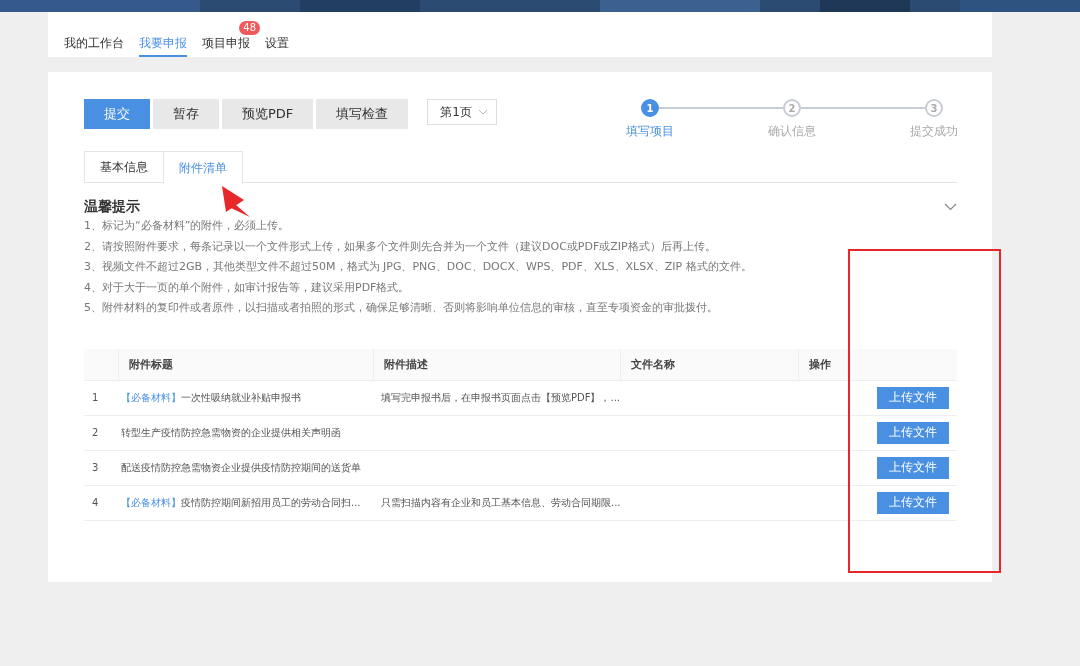 The width and height of the screenshot is (1080, 666). What do you see at coordinates (653, 364) in the screenshot?
I see `column-header: 文件名称` at bounding box center [653, 364].